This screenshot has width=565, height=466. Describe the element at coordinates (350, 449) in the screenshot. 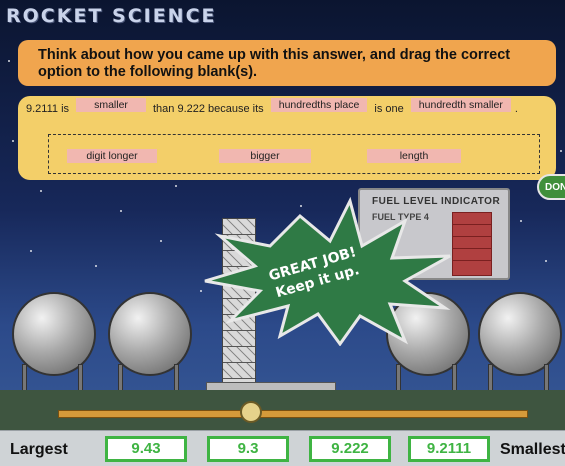

I see `ordered-value-3: 9.222` at that location.